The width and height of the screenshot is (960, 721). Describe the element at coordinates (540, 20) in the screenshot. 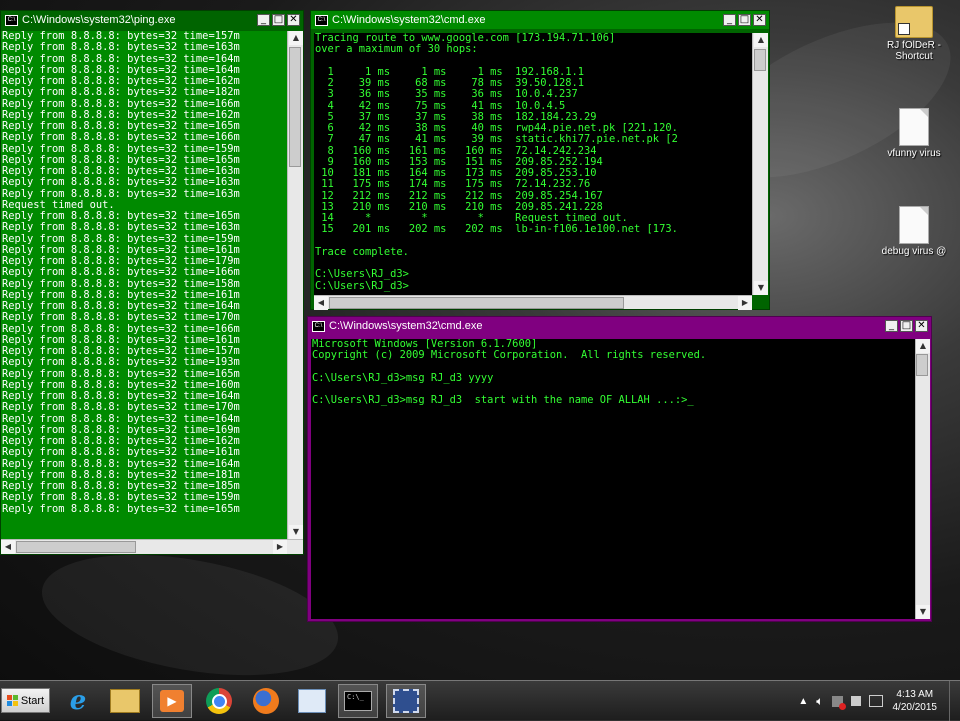

I see `tracert-titlebar: C:\ C:\Windows\system32\cmd.exe _ □ ✕` at that location.